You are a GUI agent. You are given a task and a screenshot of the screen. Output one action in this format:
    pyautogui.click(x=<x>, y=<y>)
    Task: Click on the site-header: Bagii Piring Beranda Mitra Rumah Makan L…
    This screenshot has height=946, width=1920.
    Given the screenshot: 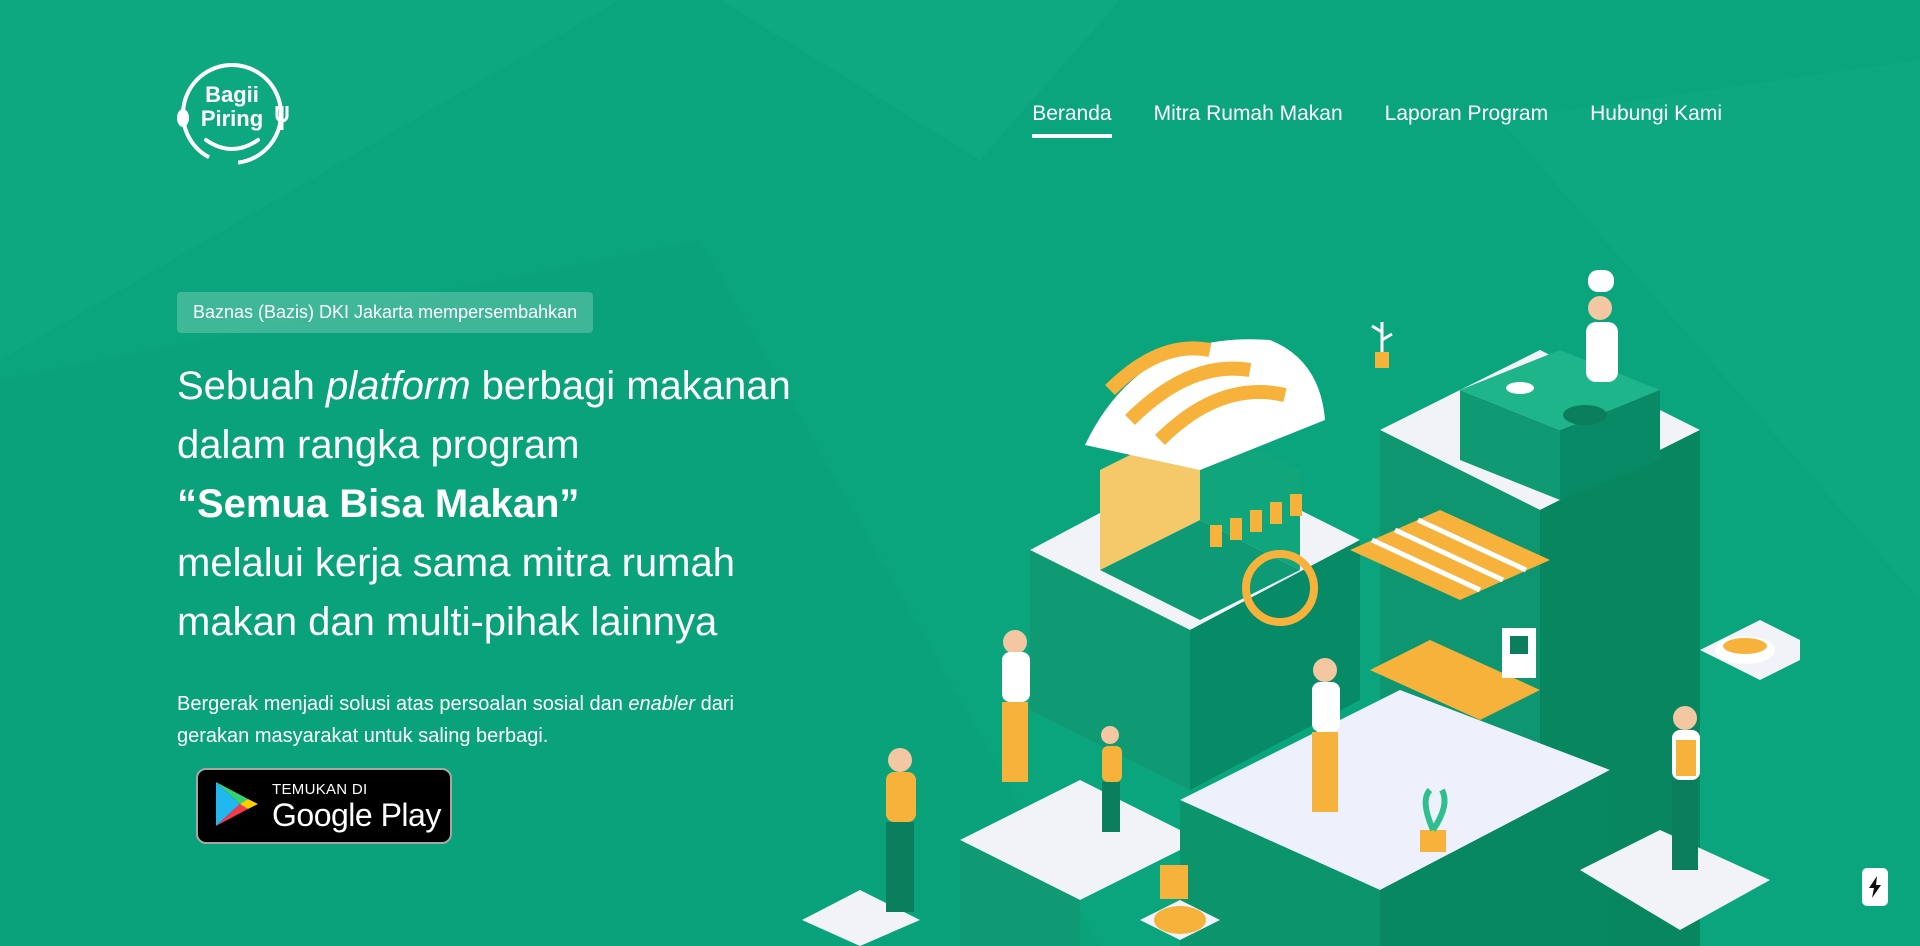 What is the action you would take?
    pyautogui.click(x=949, y=117)
    